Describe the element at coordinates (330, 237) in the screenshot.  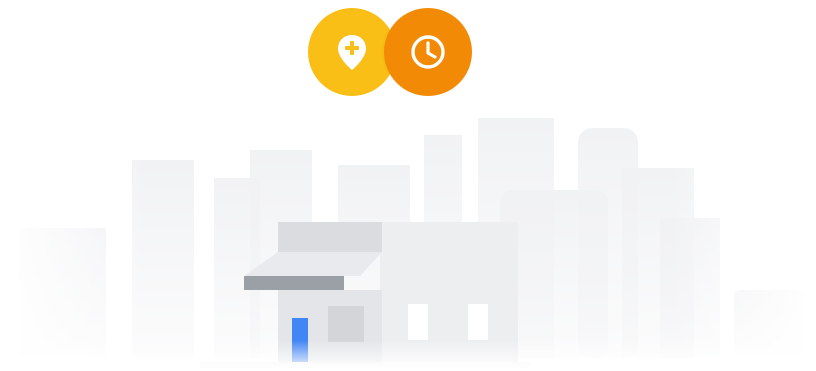
I see `store-sign` at that location.